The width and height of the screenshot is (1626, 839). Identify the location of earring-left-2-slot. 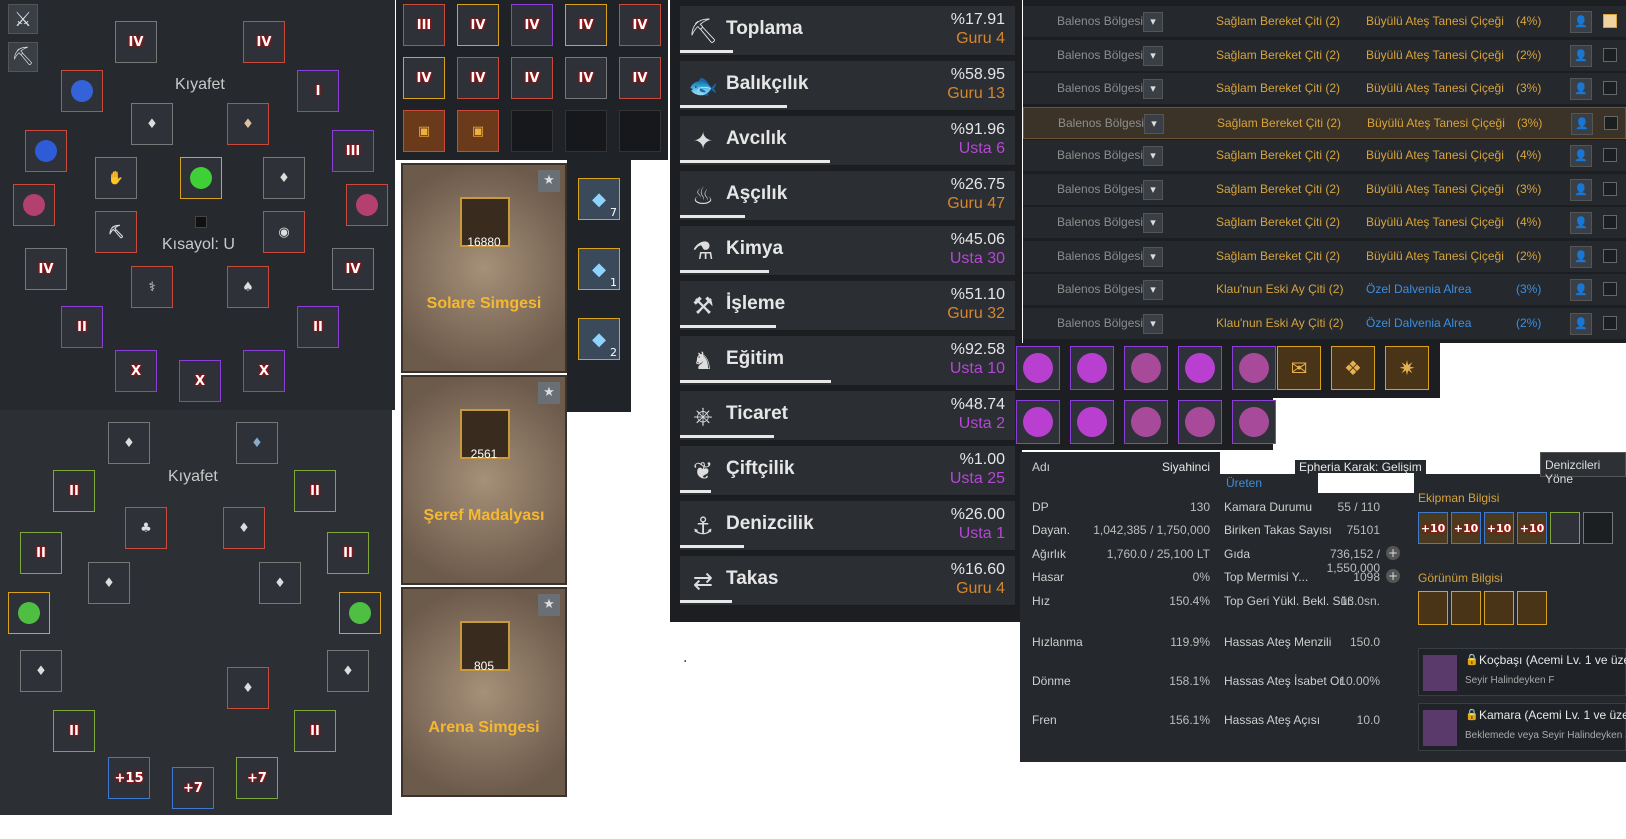
(46, 151).